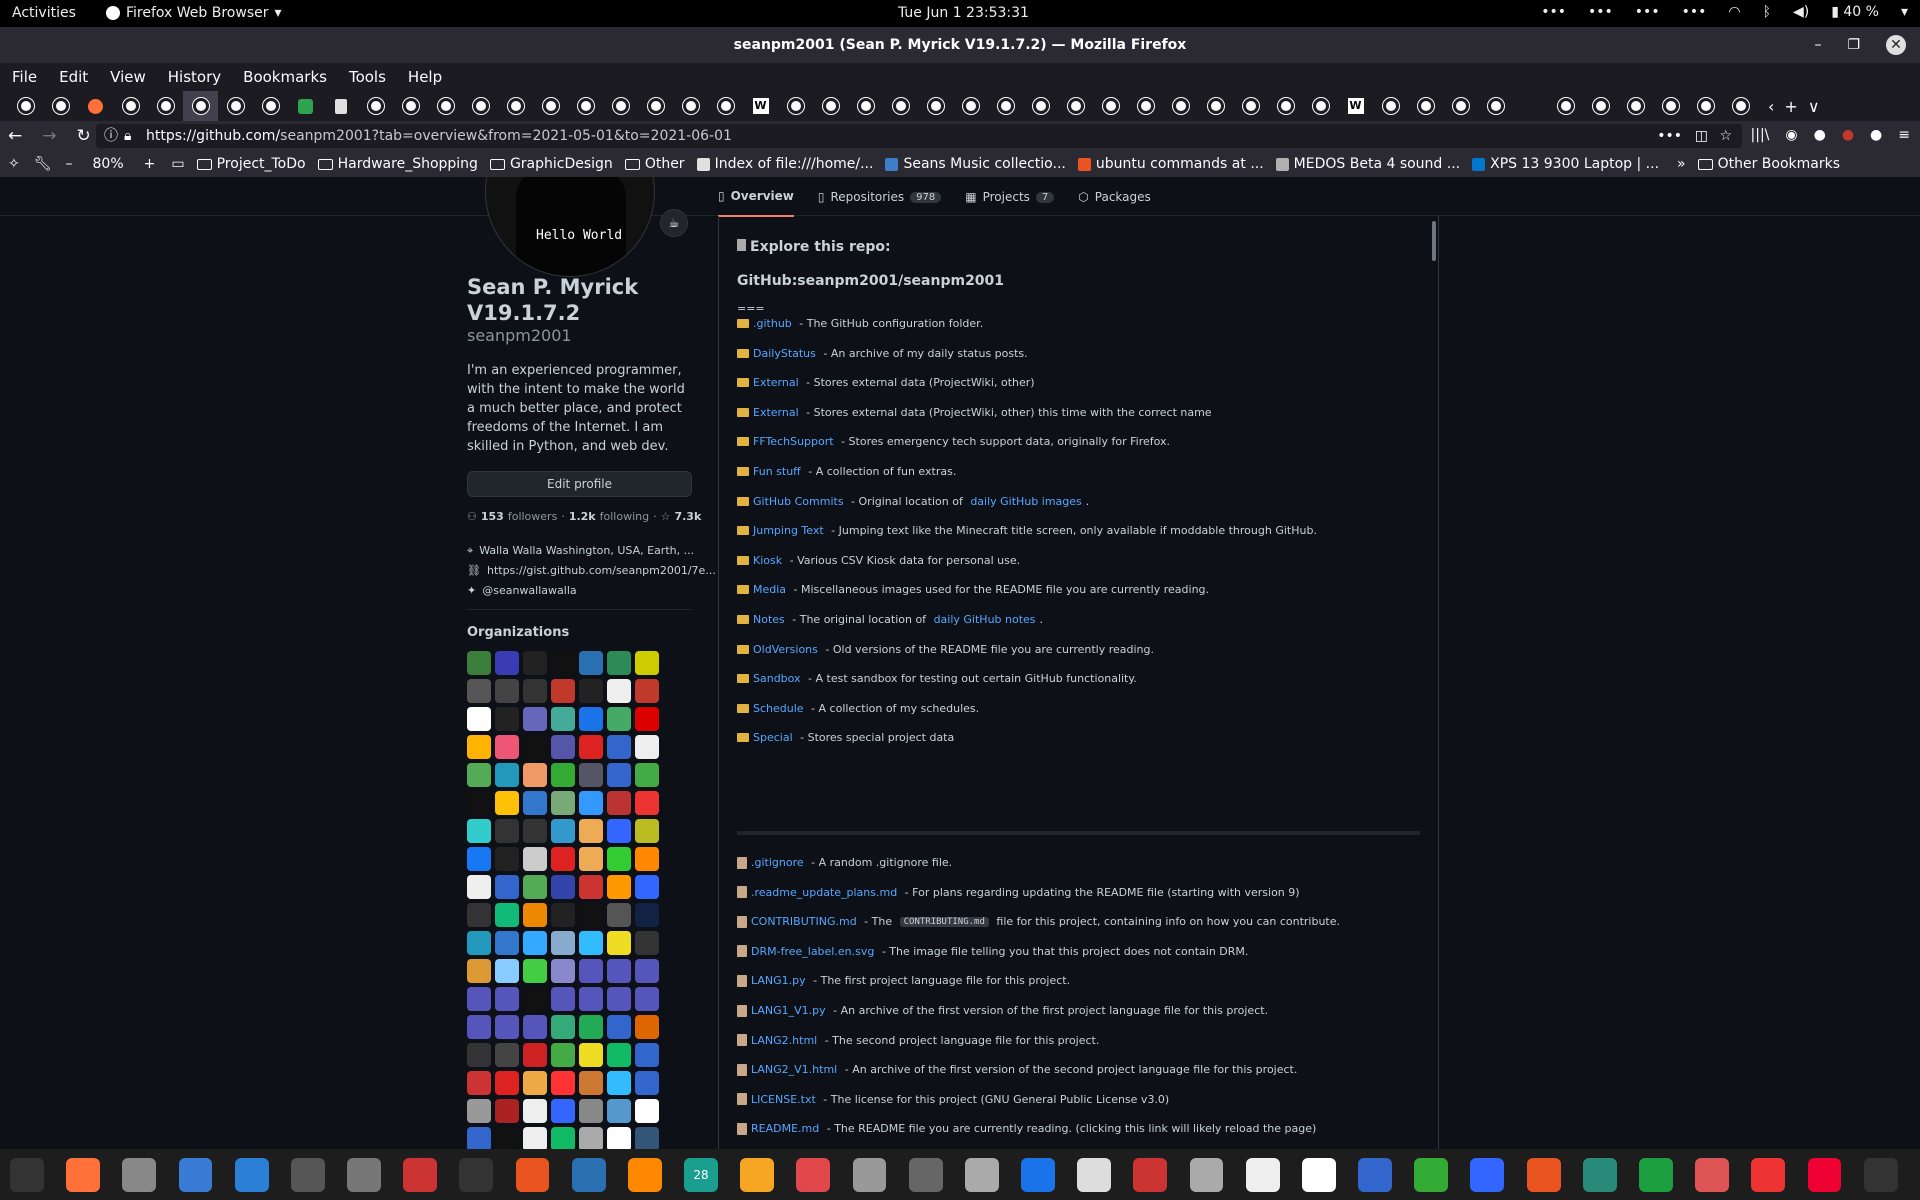 This screenshot has height=1200, width=1920. What do you see at coordinates (49, 136) in the screenshot?
I see `forward-icon: →` at bounding box center [49, 136].